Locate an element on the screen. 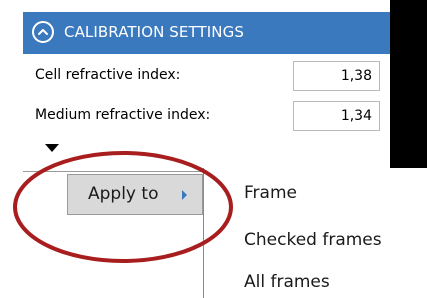 The height and width of the screenshot is (298, 427). apply-to-menu-item: Apply to is located at coordinates (135, 194).